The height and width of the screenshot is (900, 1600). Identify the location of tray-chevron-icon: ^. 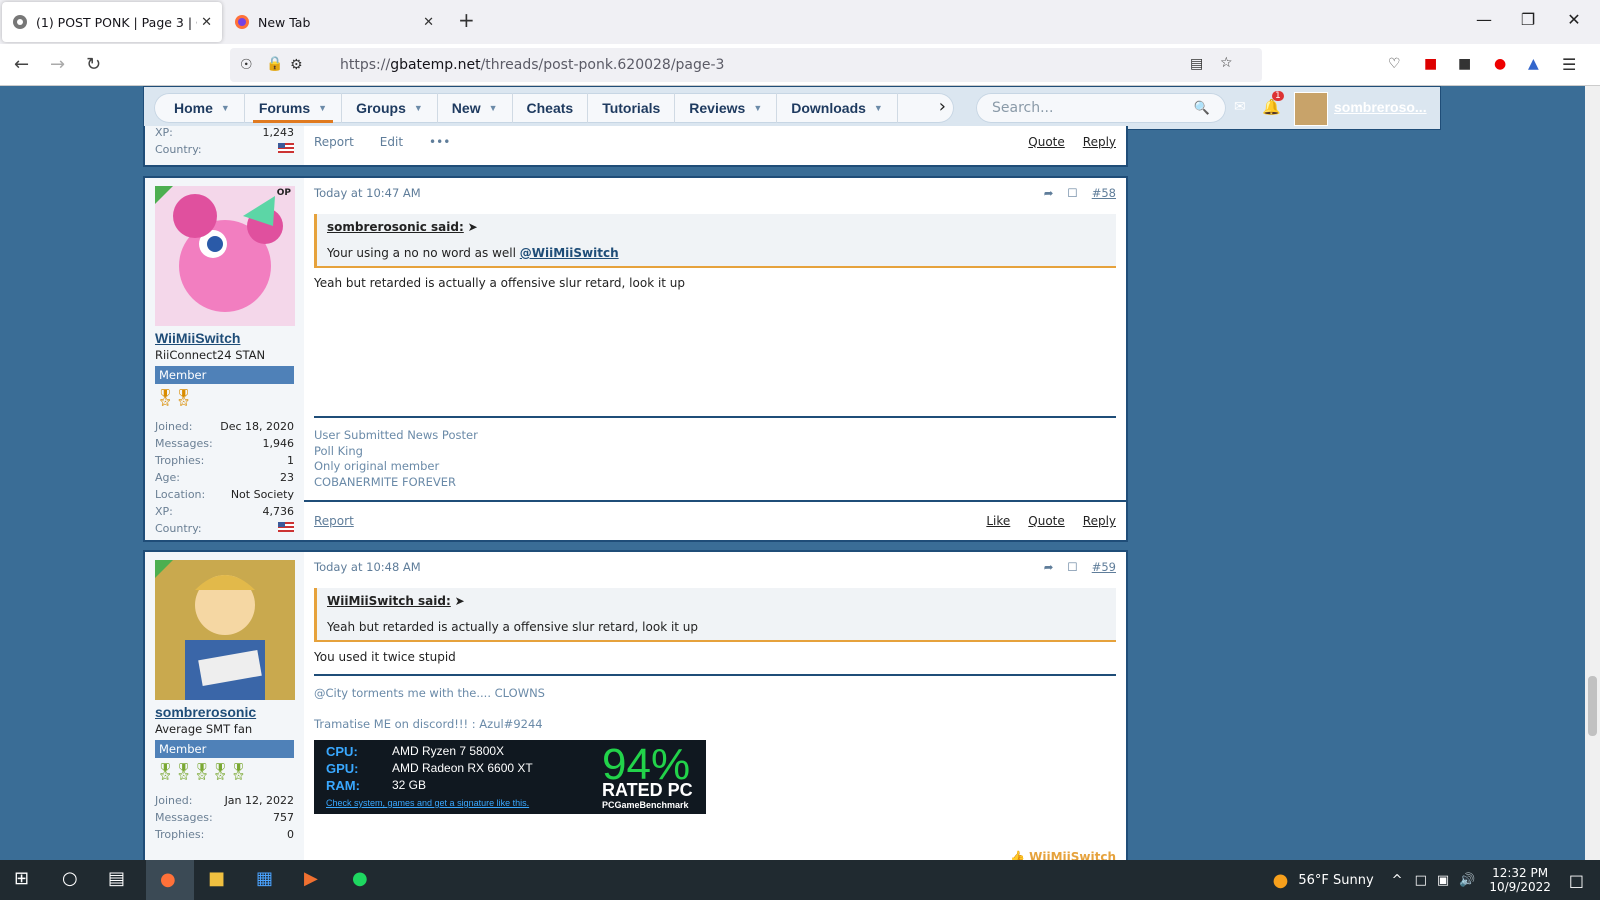
(1397, 880).